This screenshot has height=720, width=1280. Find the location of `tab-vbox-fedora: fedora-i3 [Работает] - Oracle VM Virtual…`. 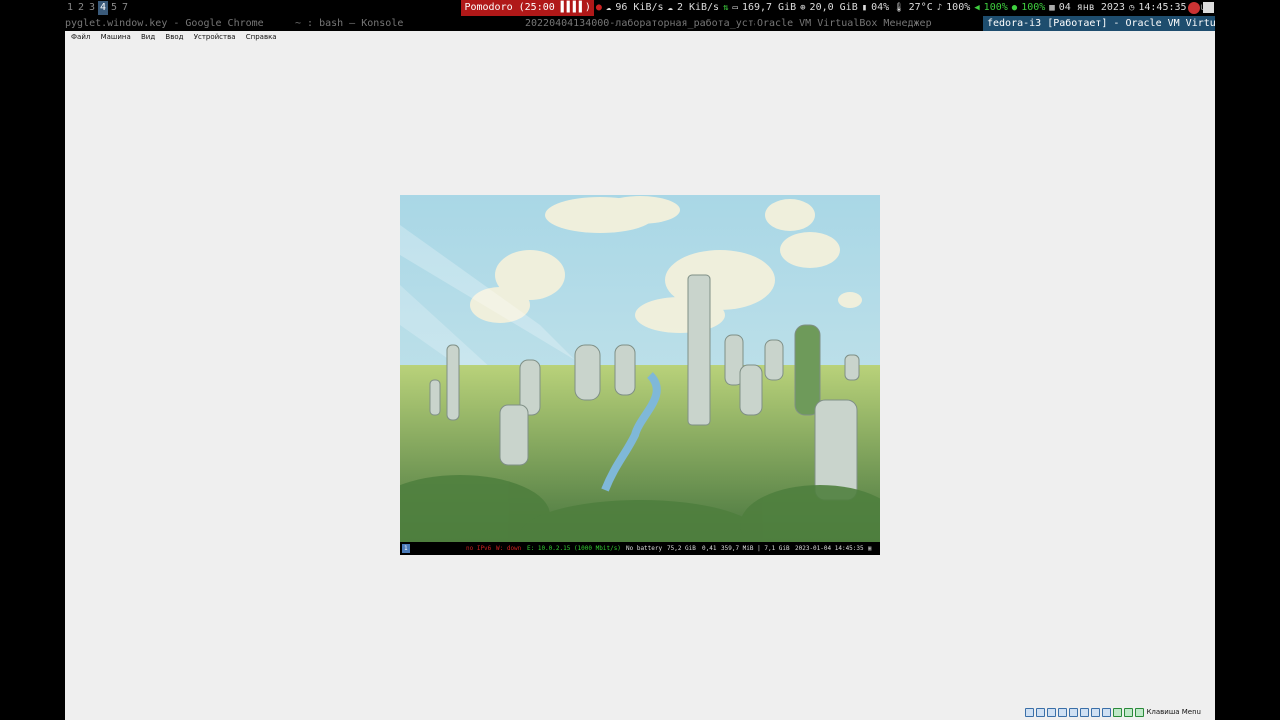

tab-vbox-fedora: fedora-i3 [Работает] - Oracle VM Virtual… is located at coordinates (1099, 23).